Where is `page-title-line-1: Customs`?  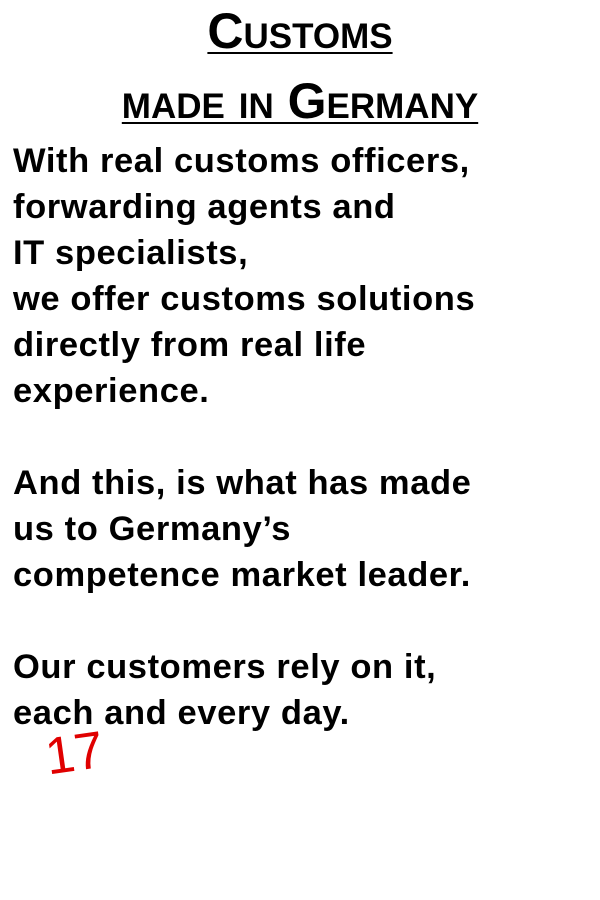
page-title-line-1: Customs is located at coordinates (300, 31).